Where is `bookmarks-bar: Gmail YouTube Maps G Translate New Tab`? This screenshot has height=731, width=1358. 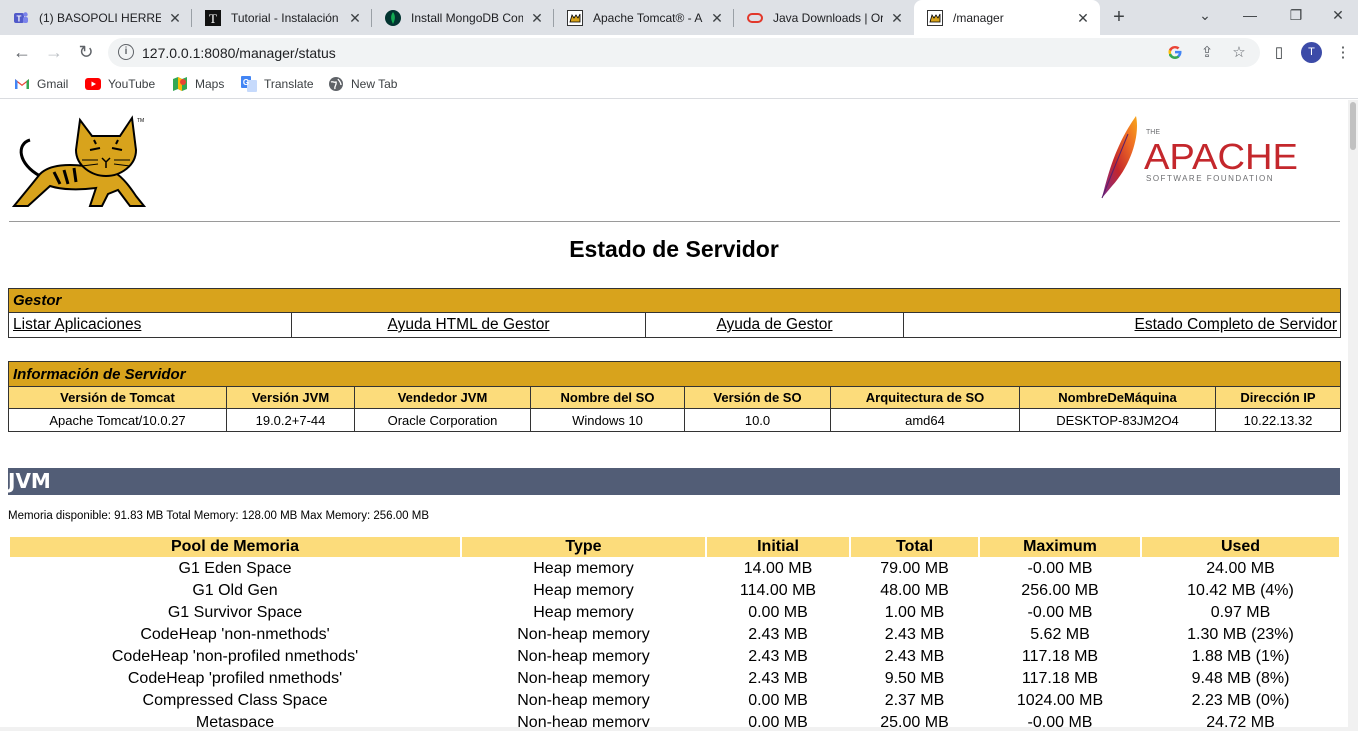
bookmarks-bar: Gmail YouTube Maps G Translate New Tab is located at coordinates (679, 84).